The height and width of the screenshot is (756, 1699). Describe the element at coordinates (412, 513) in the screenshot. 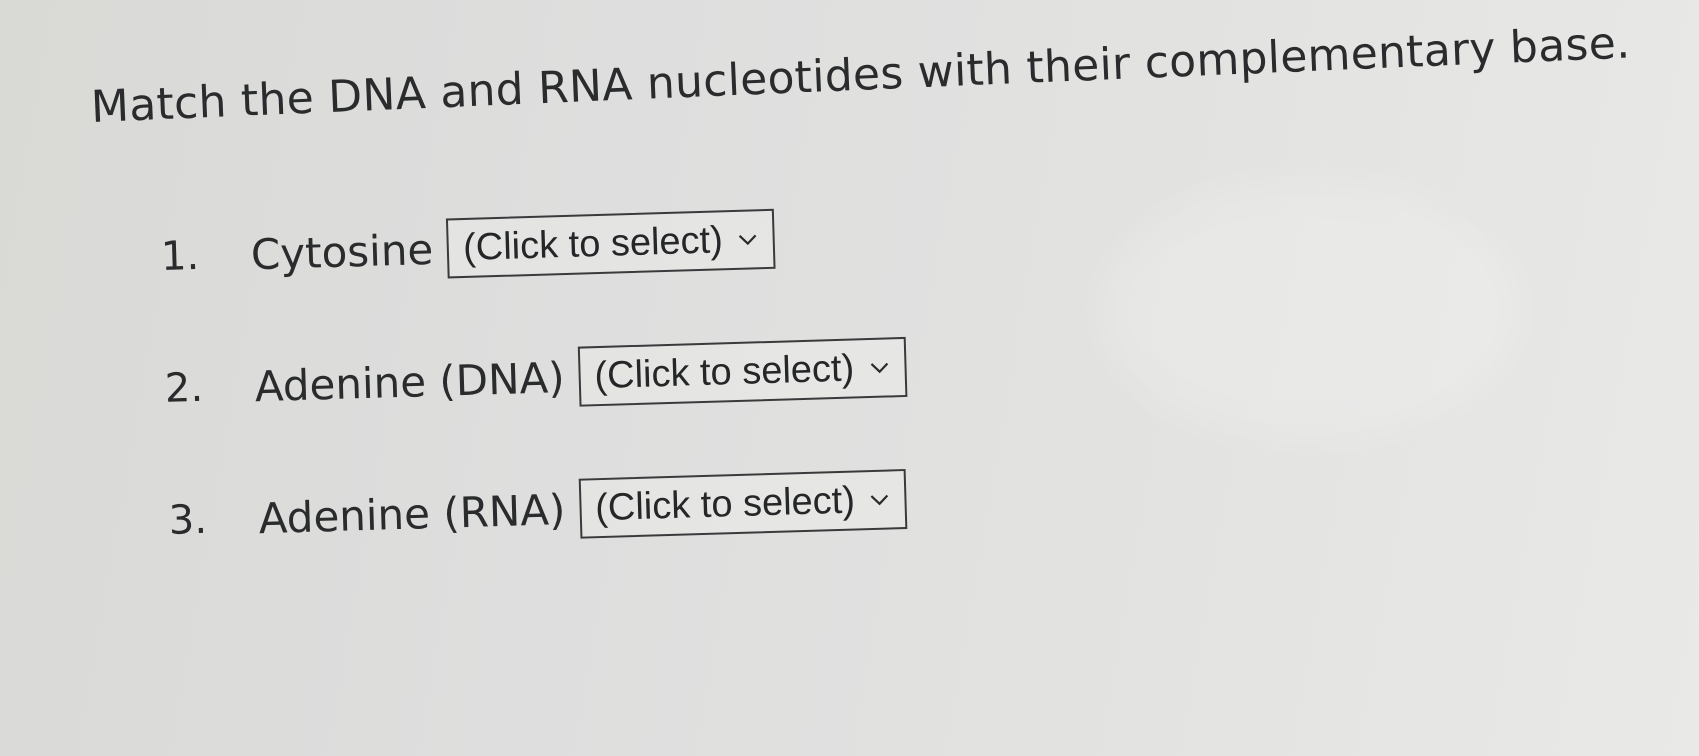

I see `item-label: Adenine (RNA)` at that location.